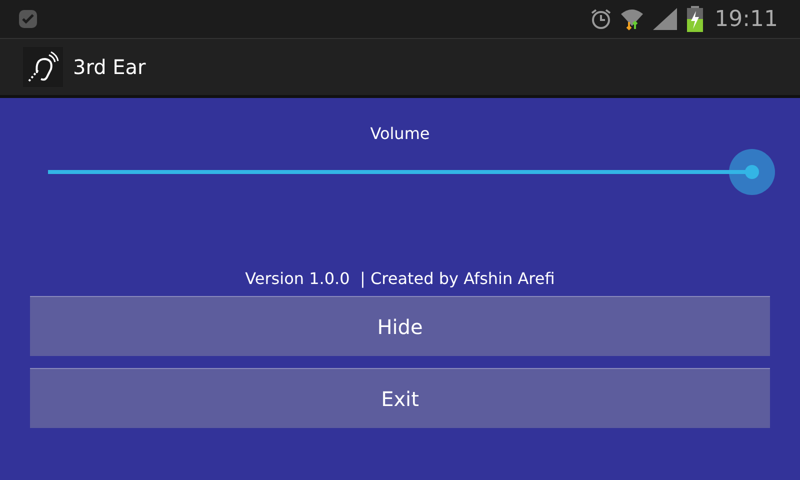  What do you see at coordinates (600, 19) in the screenshot?
I see `alarm-icon` at bounding box center [600, 19].